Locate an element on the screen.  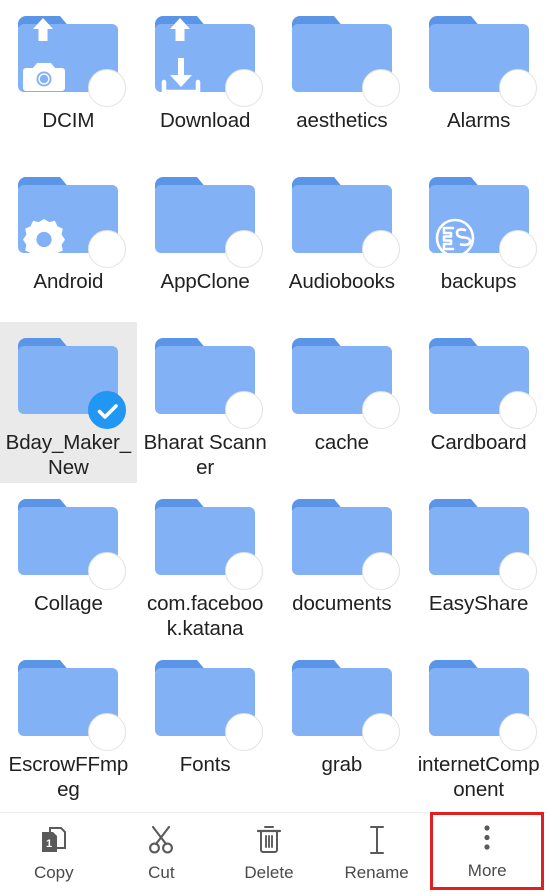
folder-item: backups is located at coordinates (478, 241).